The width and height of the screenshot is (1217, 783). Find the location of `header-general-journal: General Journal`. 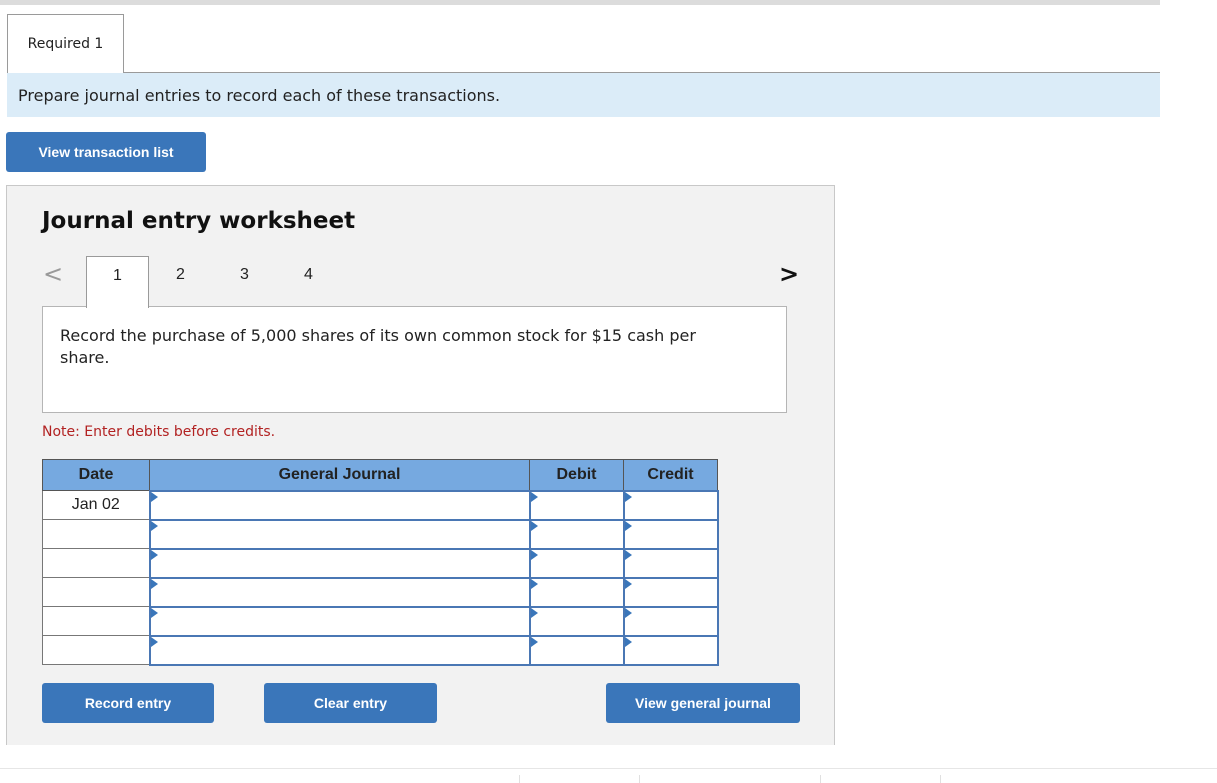

header-general-journal: General Journal is located at coordinates (339, 475).